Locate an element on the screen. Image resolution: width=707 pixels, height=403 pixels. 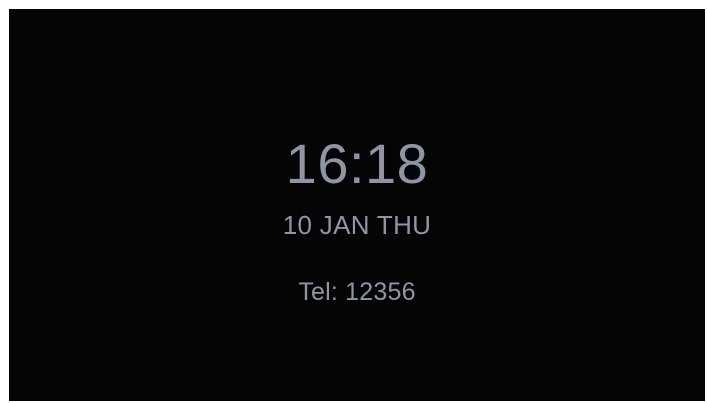
date-label: 10 JAN THU is located at coordinates (357, 225).